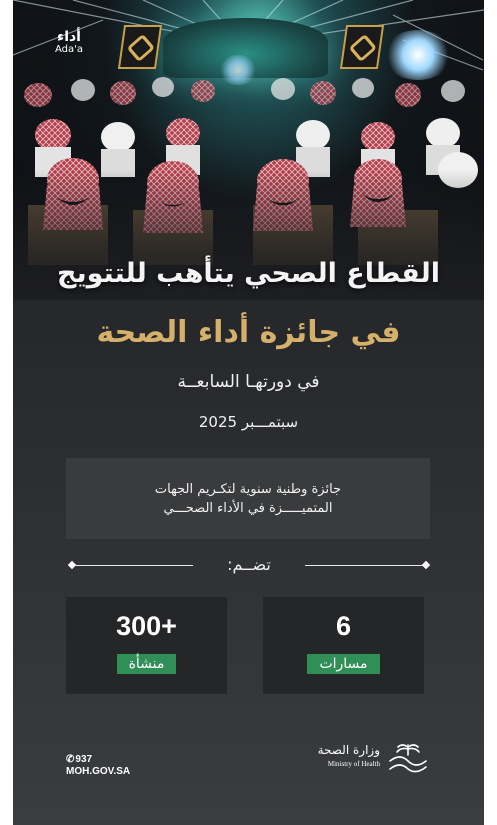 This screenshot has height=825, width=497. What do you see at coordinates (249, 566) in the screenshot?
I see `includes-divider: تضــم:` at bounding box center [249, 566].